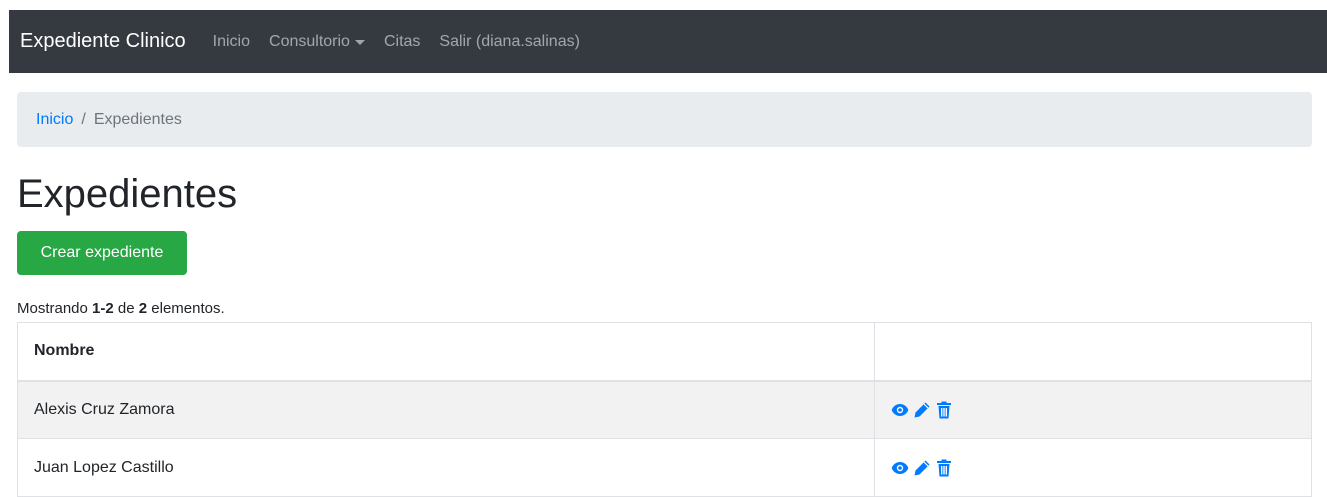 Image resolution: width=1327 pixels, height=497 pixels. I want to click on nav-item-consultorio-label: Consultorio, so click(309, 41).